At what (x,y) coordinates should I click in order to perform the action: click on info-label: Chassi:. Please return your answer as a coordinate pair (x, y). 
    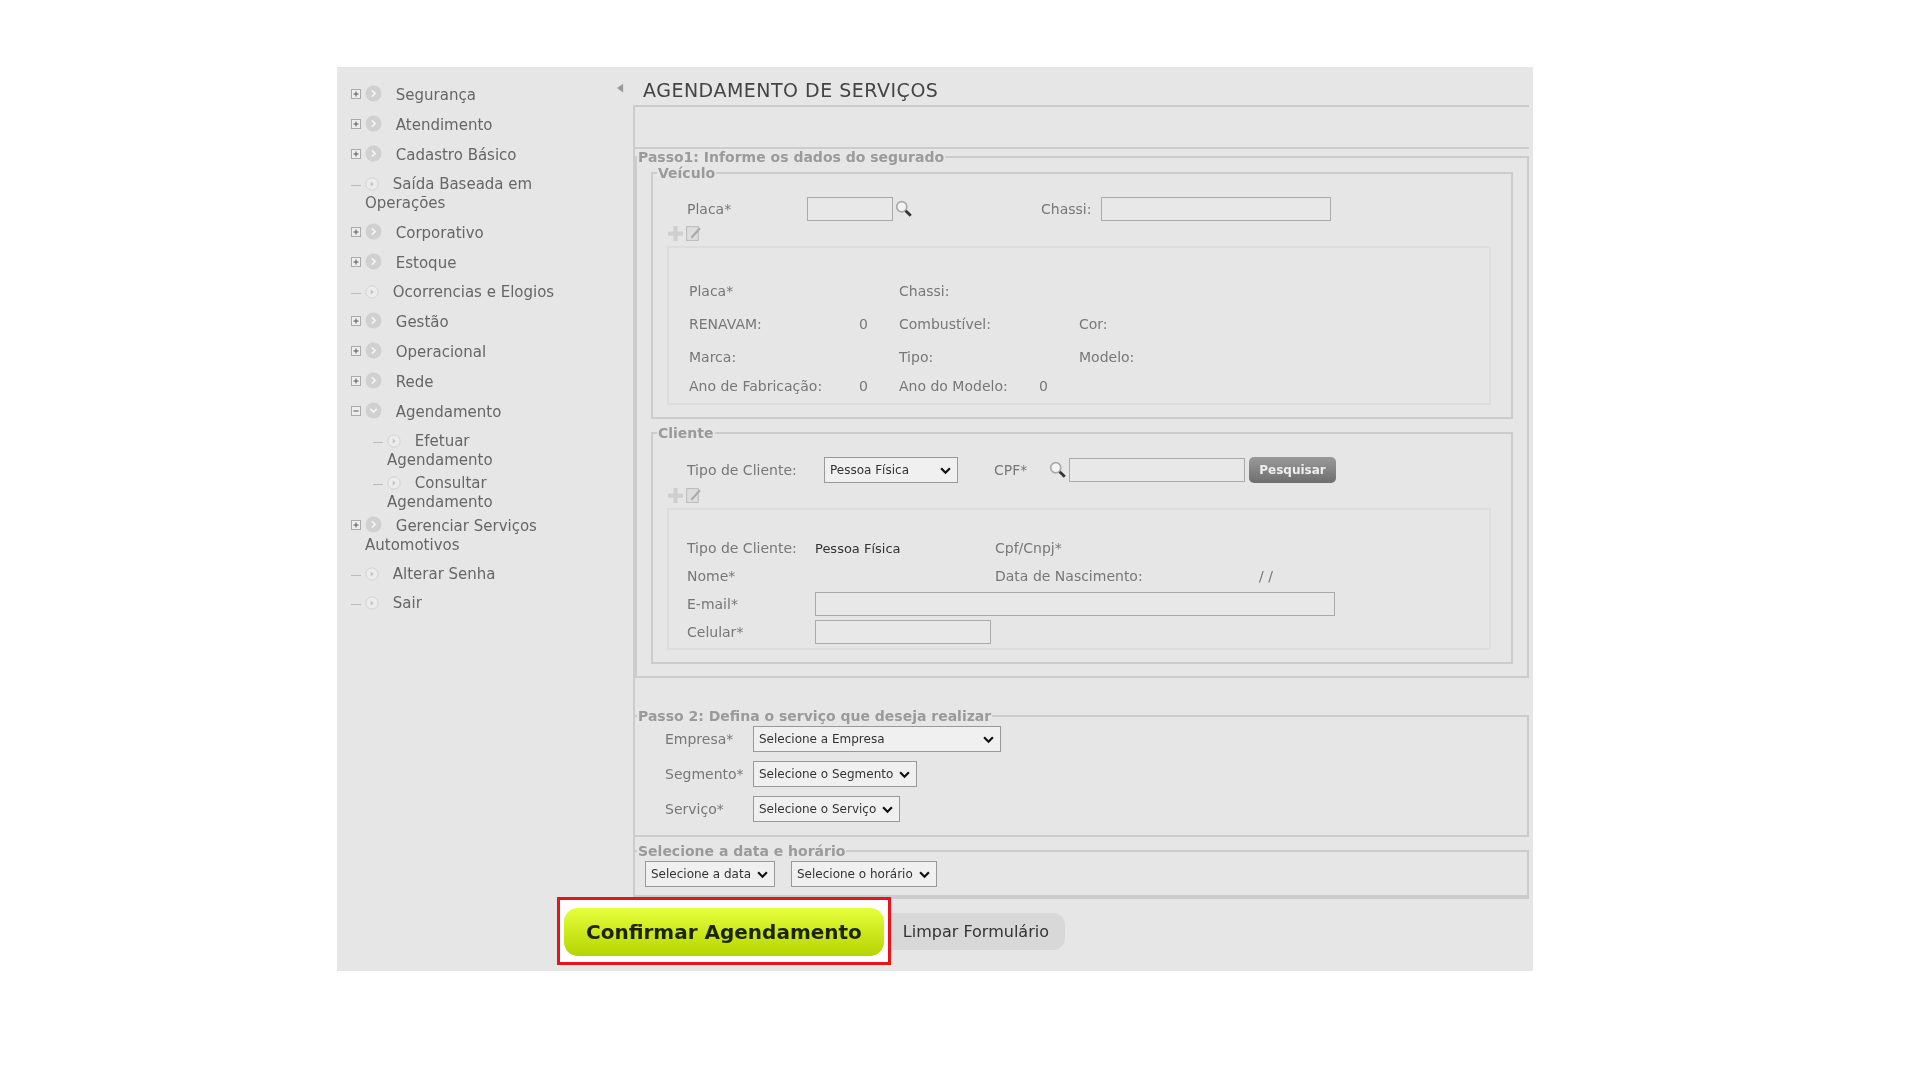
    Looking at the image, I should click on (925, 290).